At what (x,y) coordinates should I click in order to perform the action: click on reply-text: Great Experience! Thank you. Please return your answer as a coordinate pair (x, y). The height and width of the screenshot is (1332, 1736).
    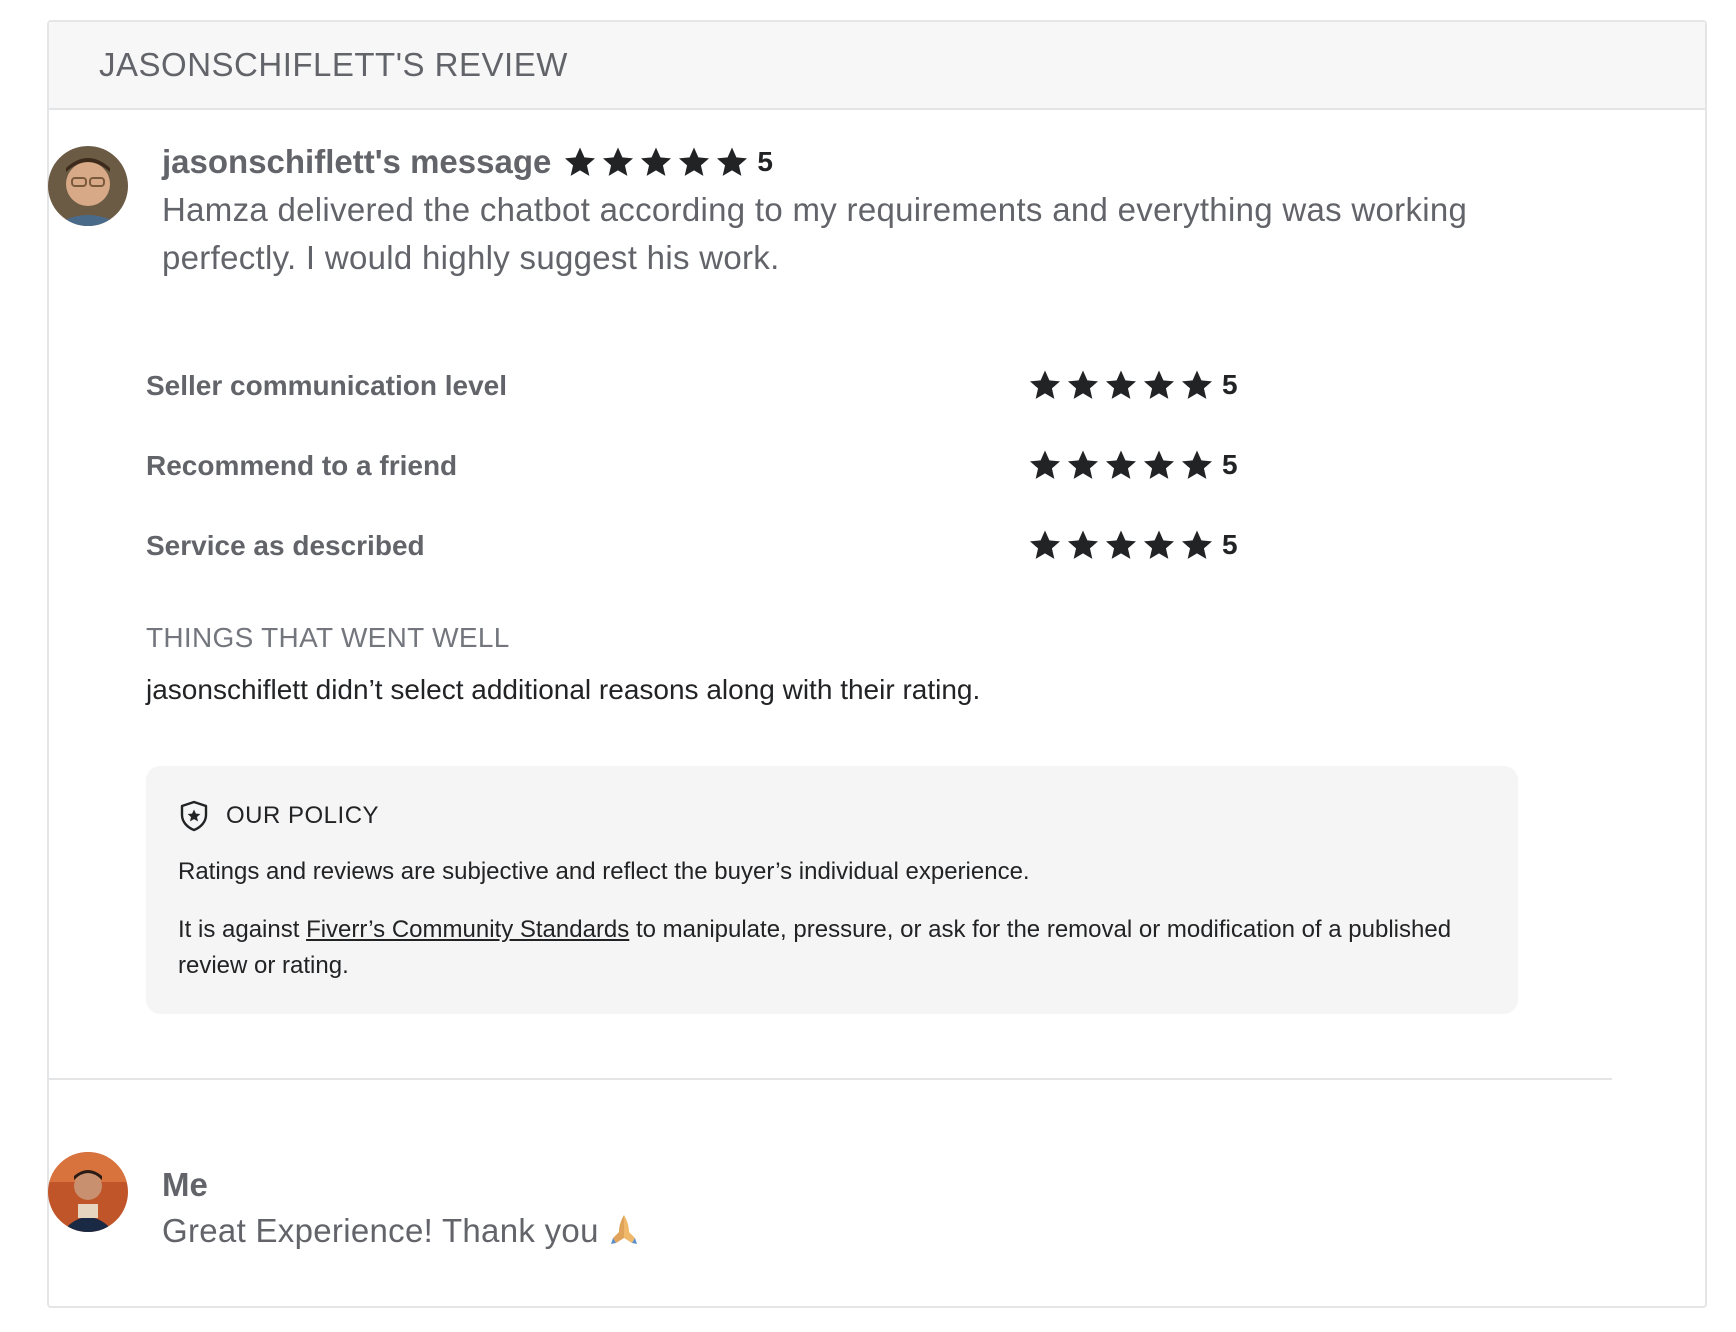
    Looking at the image, I should click on (380, 1230).